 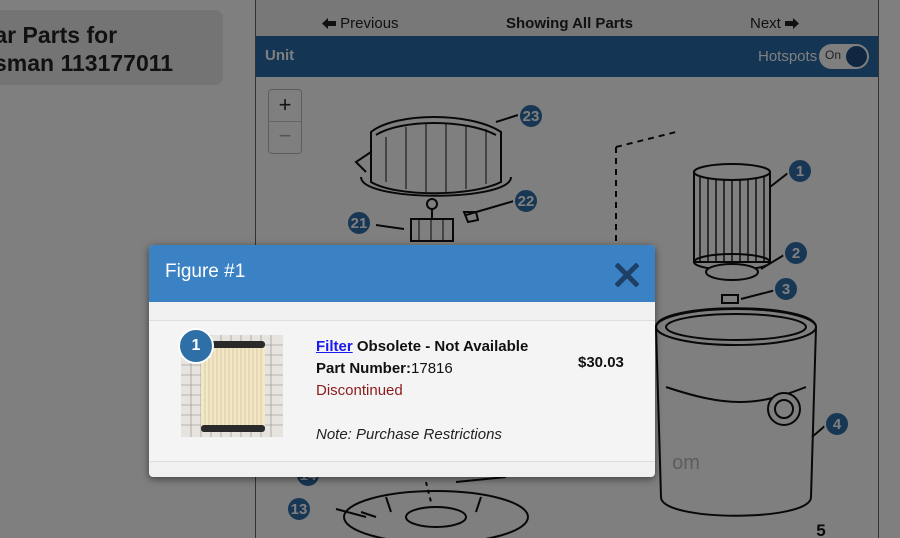 What do you see at coordinates (442, 346) in the screenshot?
I see `availability-text: Obsolete - Not Available` at bounding box center [442, 346].